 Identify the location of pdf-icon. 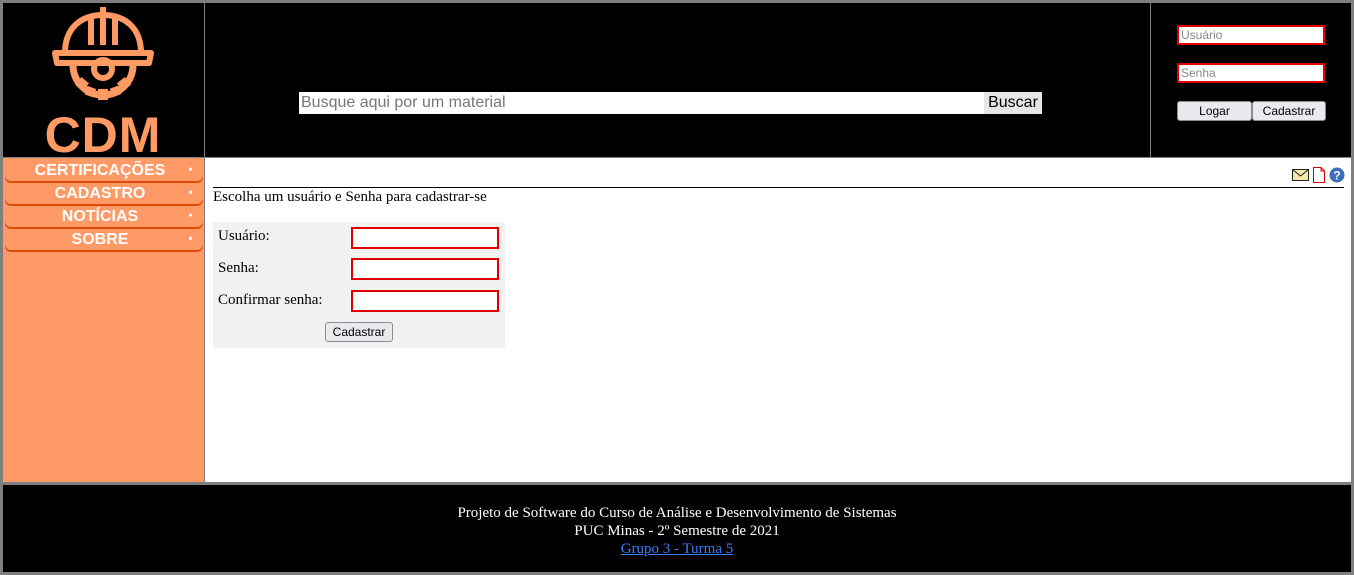
(1319, 175).